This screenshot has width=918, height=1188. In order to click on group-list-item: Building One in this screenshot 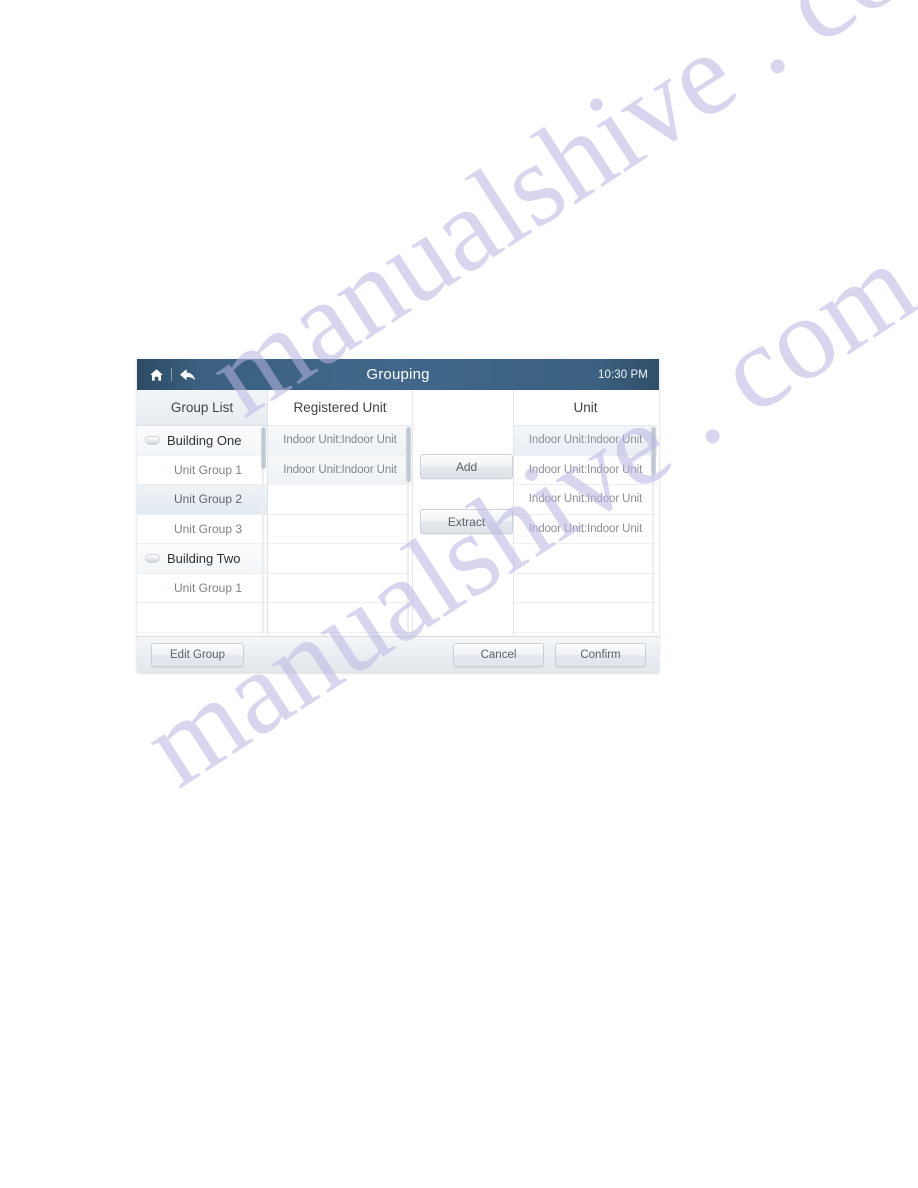, I will do `click(202, 441)`.